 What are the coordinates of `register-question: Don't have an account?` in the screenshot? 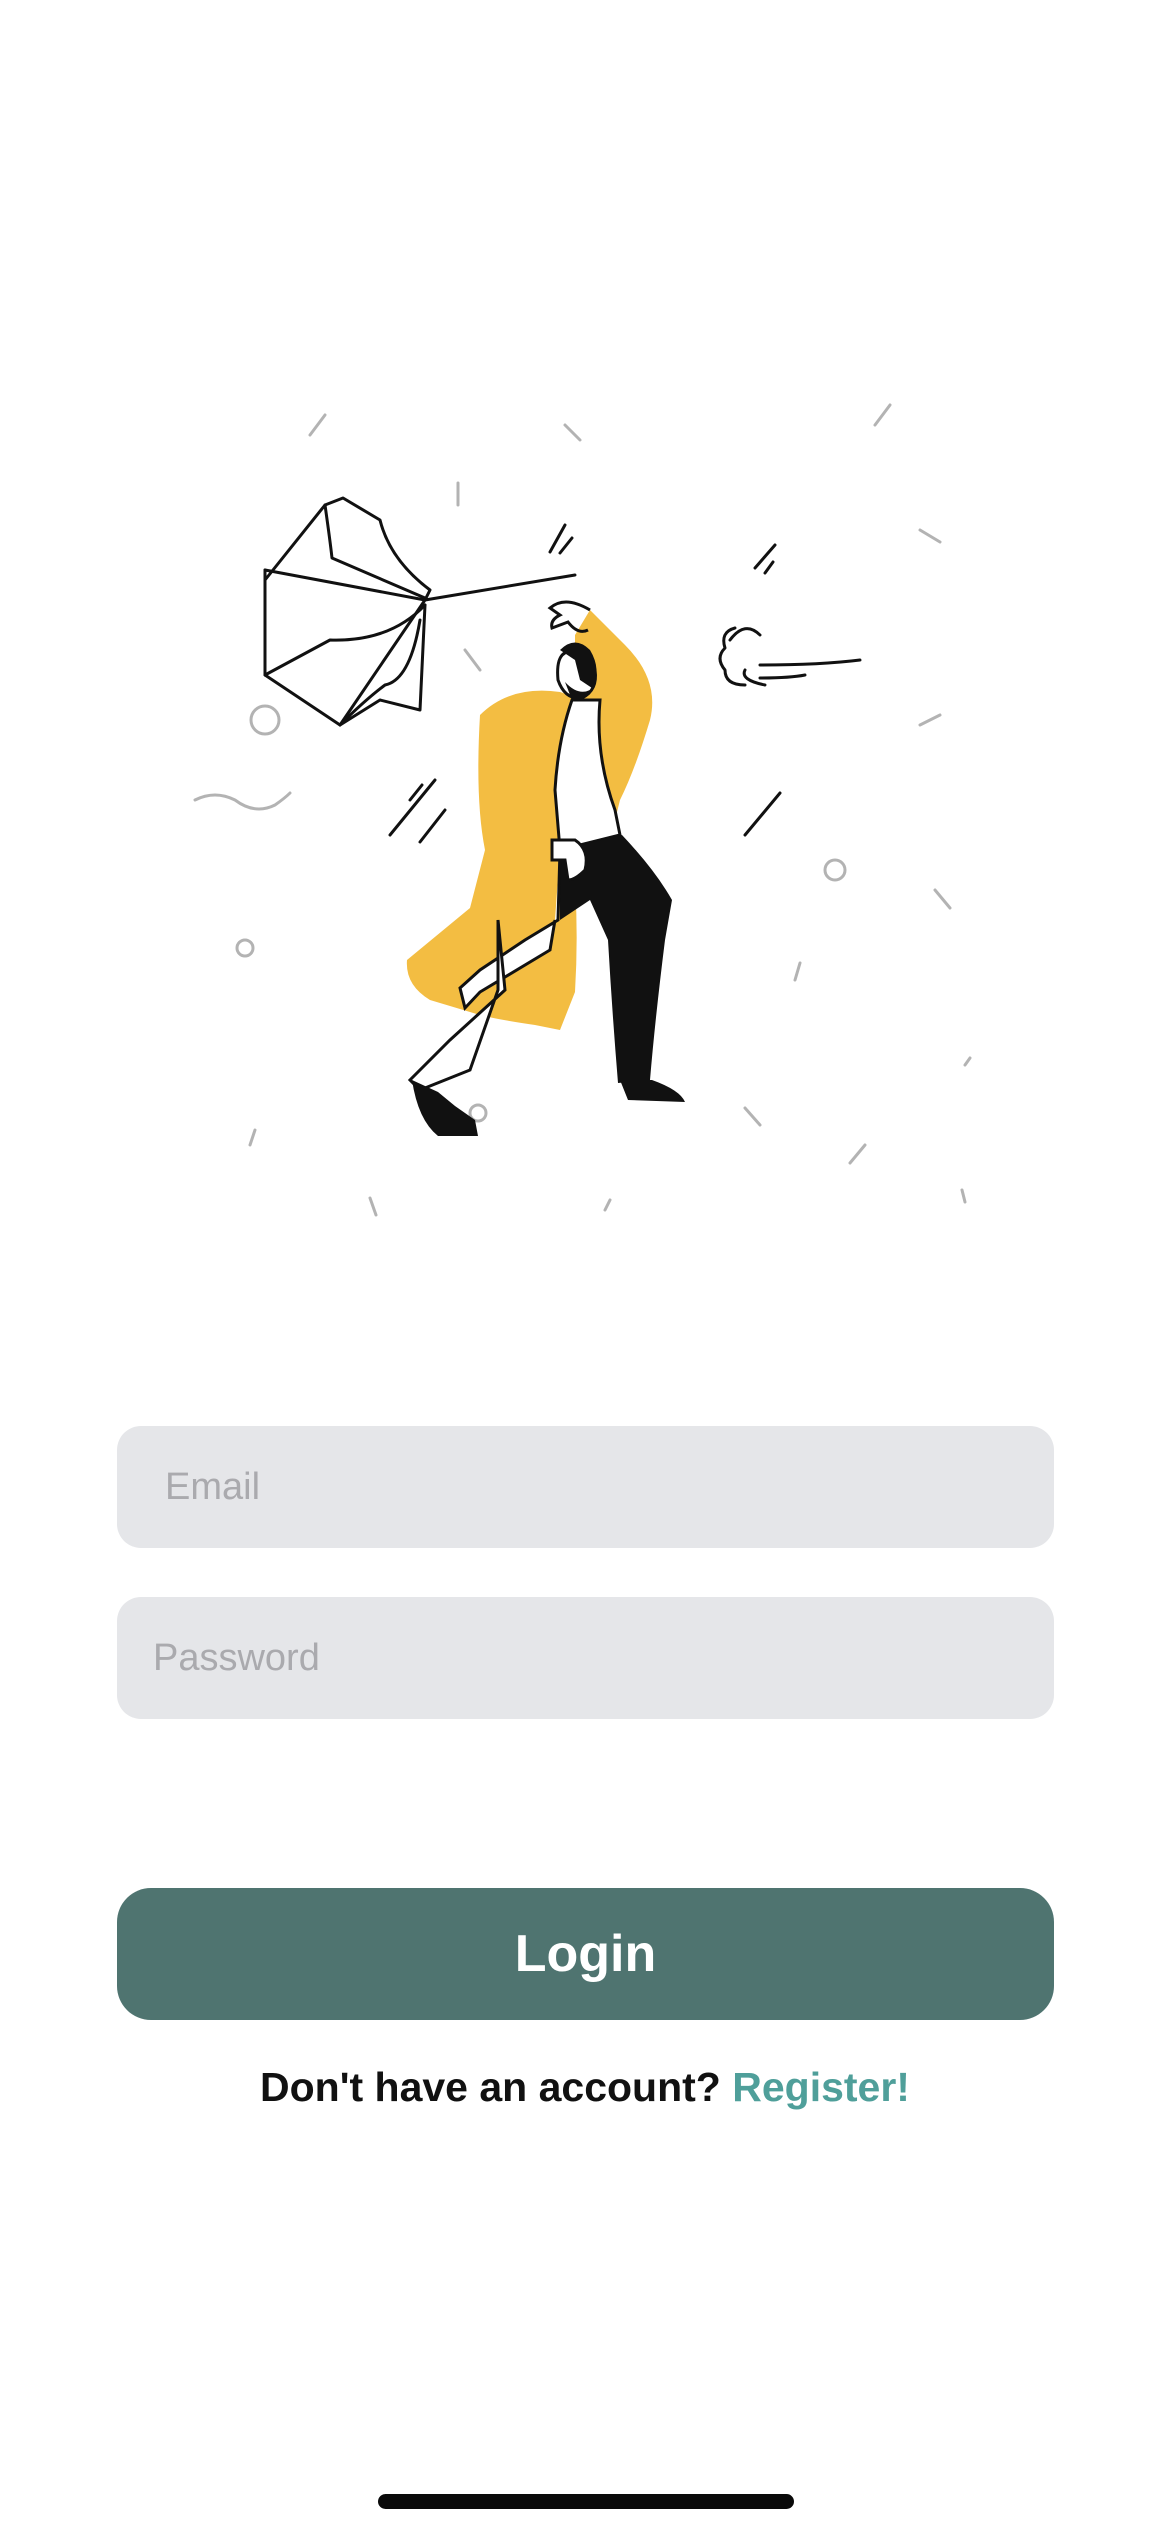 It's located at (490, 2087).